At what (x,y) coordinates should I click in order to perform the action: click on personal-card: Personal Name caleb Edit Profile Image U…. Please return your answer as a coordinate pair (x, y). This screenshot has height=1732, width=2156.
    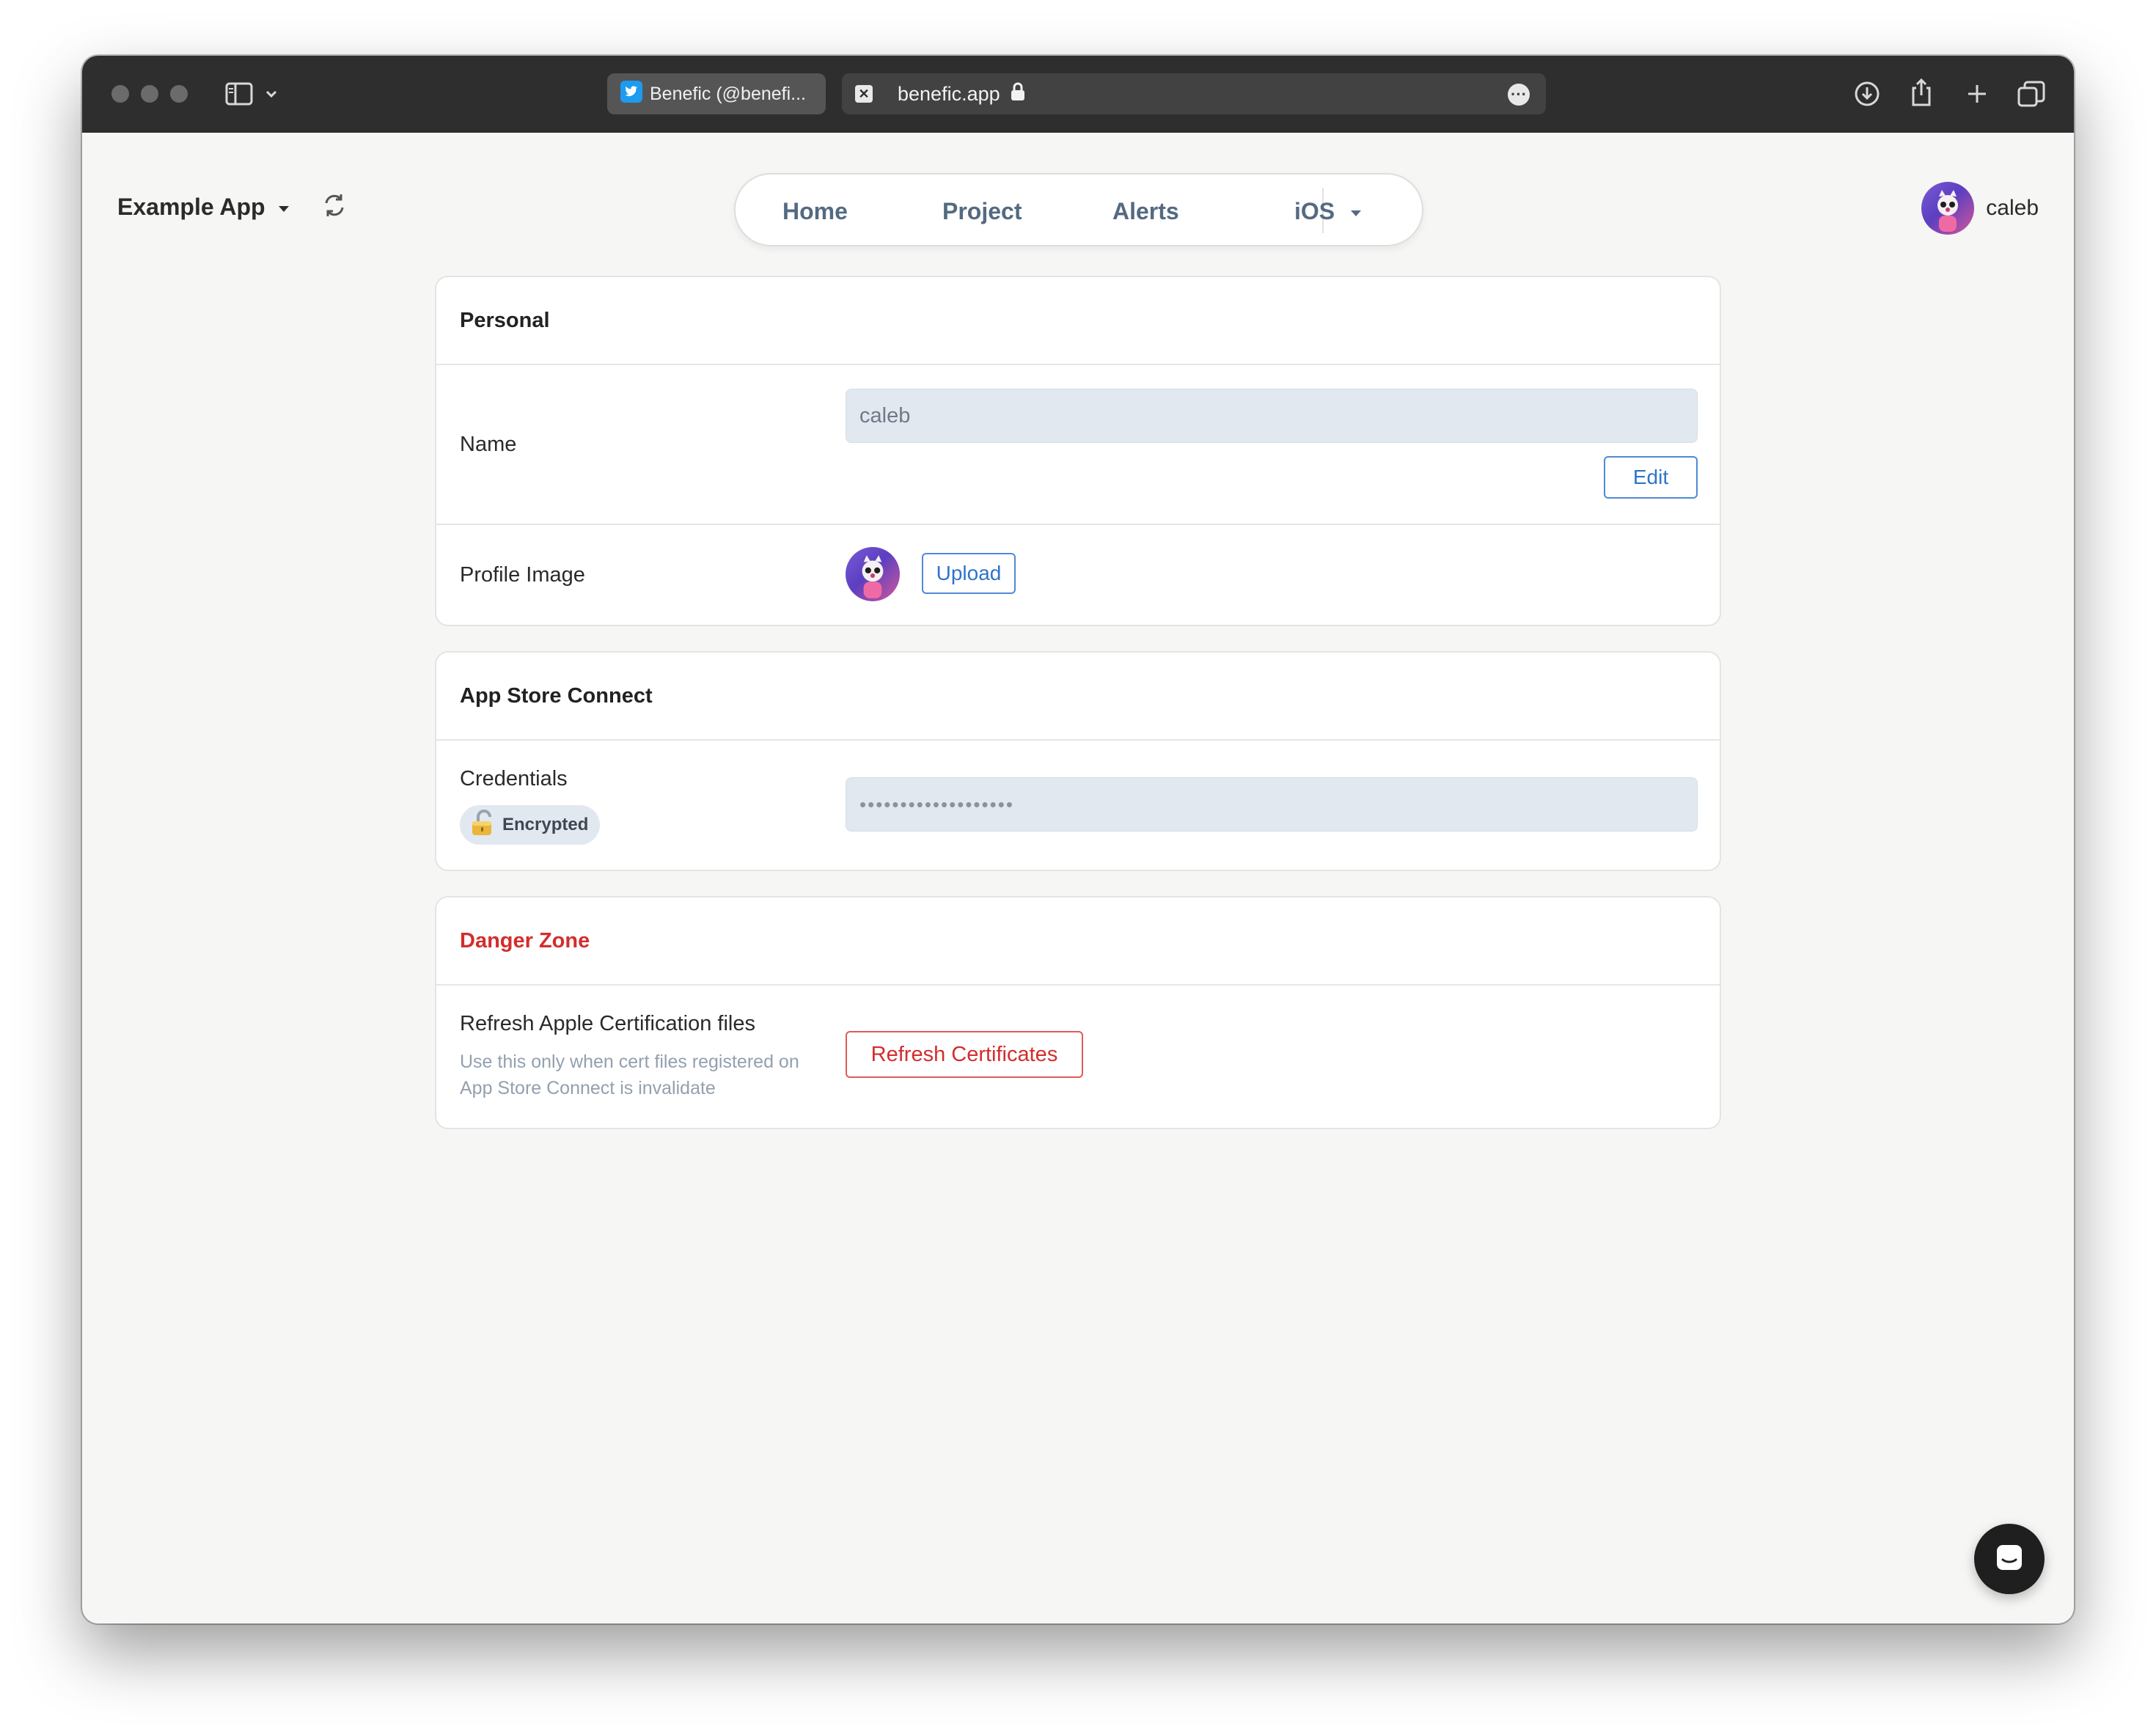
    Looking at the image, I should click on (1078, 451).